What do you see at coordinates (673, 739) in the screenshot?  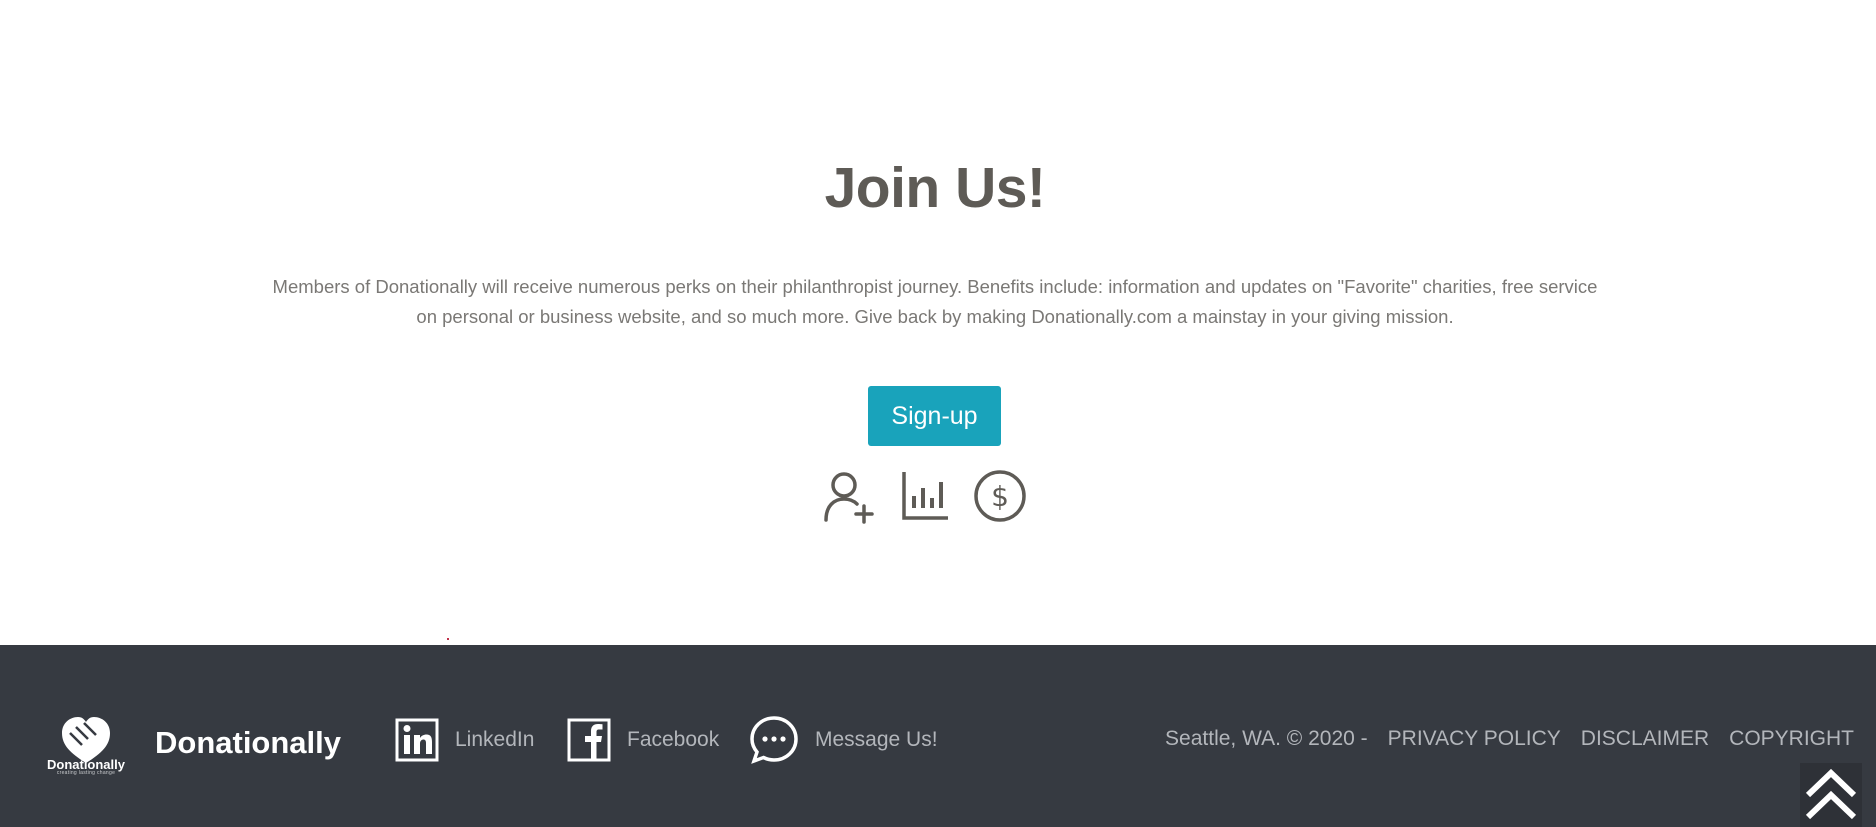 I see `facebook-label: Facebook` at bounding box center [673, 739].